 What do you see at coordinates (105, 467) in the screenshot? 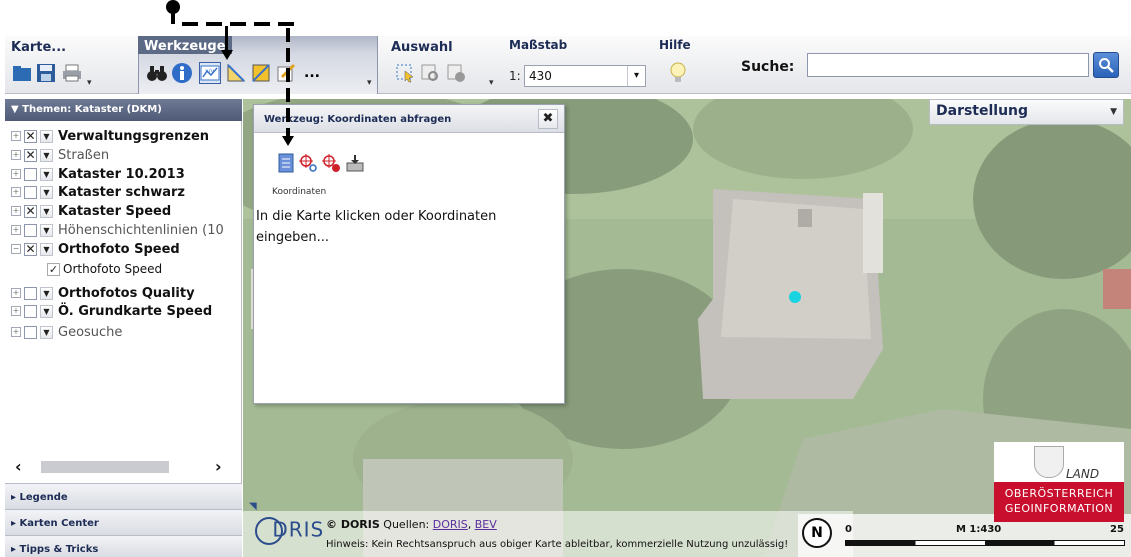
I see `scrollbar-thumb` at bounding box center [105, 467].